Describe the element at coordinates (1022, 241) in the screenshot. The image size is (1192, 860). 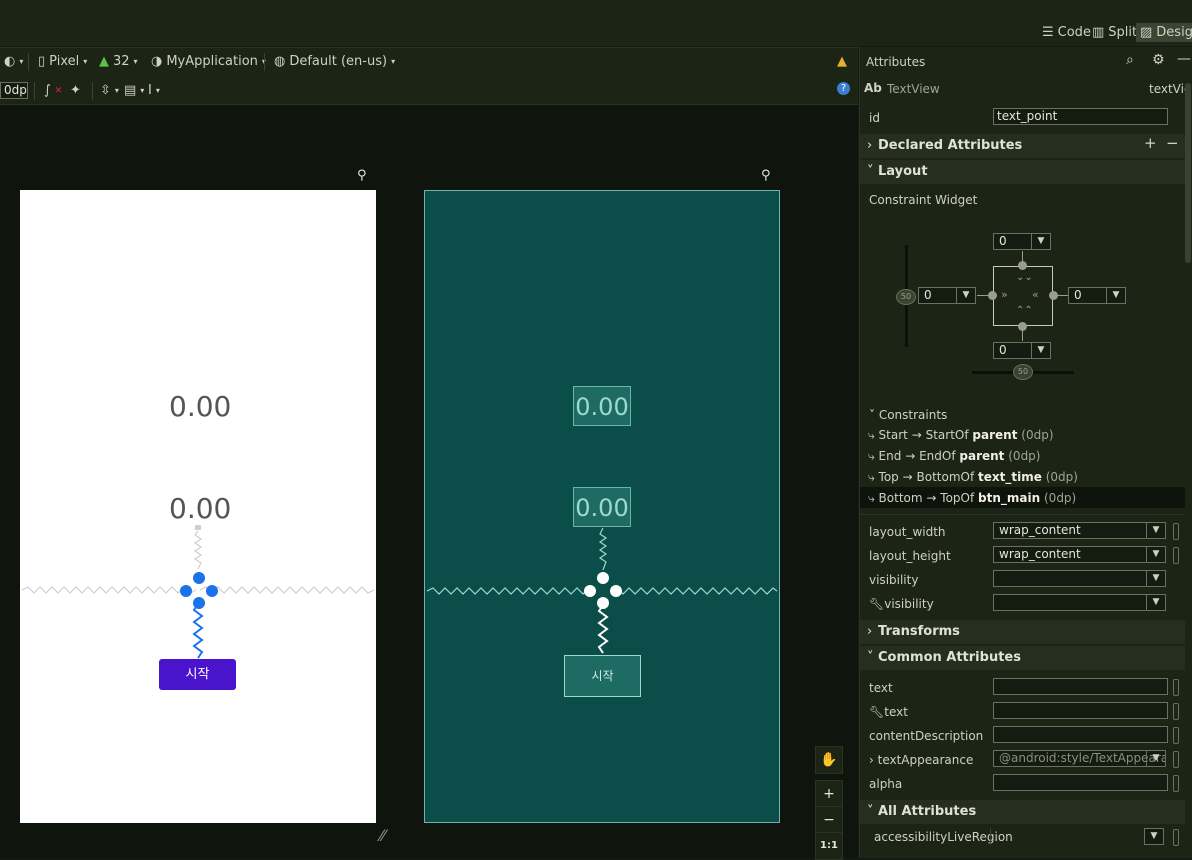
I see `margin-top-dropdown: 0 ▼` at that location.